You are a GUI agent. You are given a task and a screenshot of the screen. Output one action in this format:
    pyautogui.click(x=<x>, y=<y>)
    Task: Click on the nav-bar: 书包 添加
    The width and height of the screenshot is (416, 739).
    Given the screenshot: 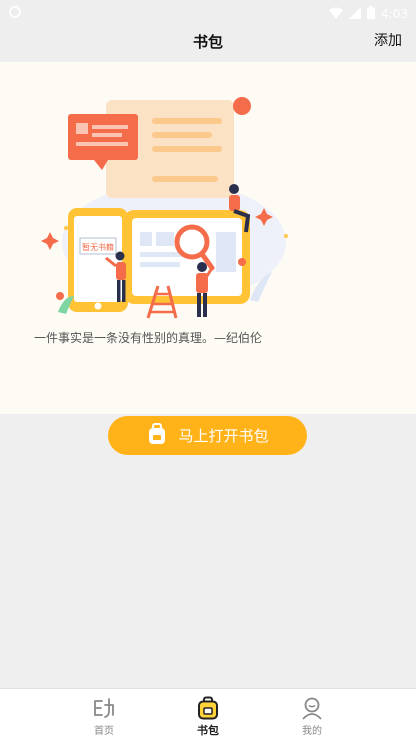 What is the action you would take?
    pyautogui.click(x=208, y=43)
    